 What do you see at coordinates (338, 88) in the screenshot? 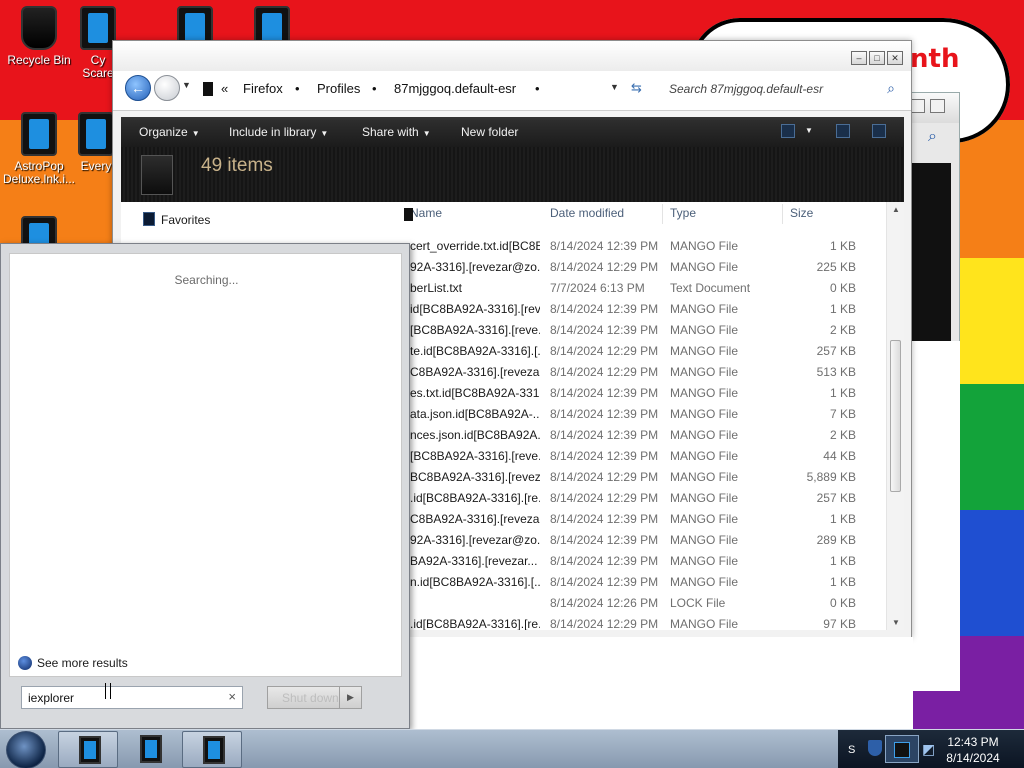
I see `breadcrumb-profiles: Profiles` at bounding box center [338, 88].